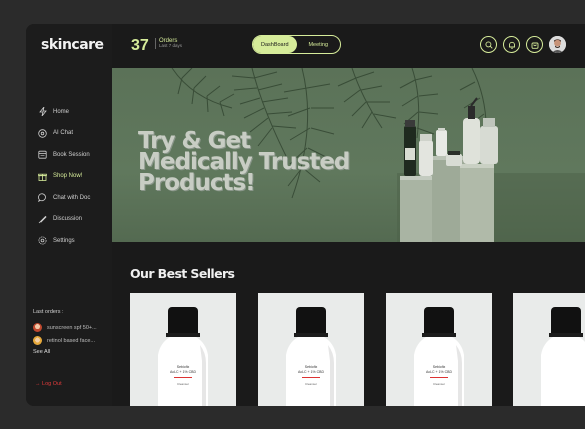  What do you see at coordinates (197, 183) in the screenshot?
I see `banner-headline-line: Products!` at bounding box center [197, 183].